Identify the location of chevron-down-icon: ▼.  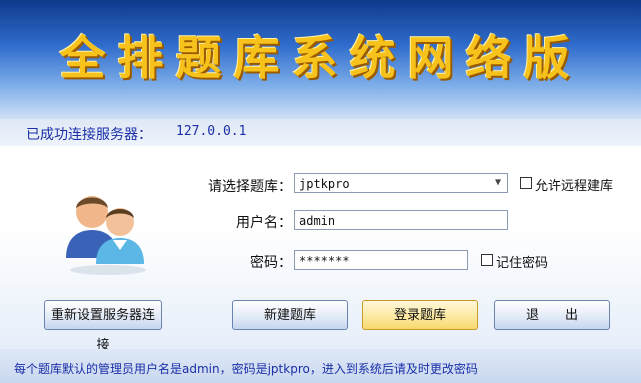
(498, 183).